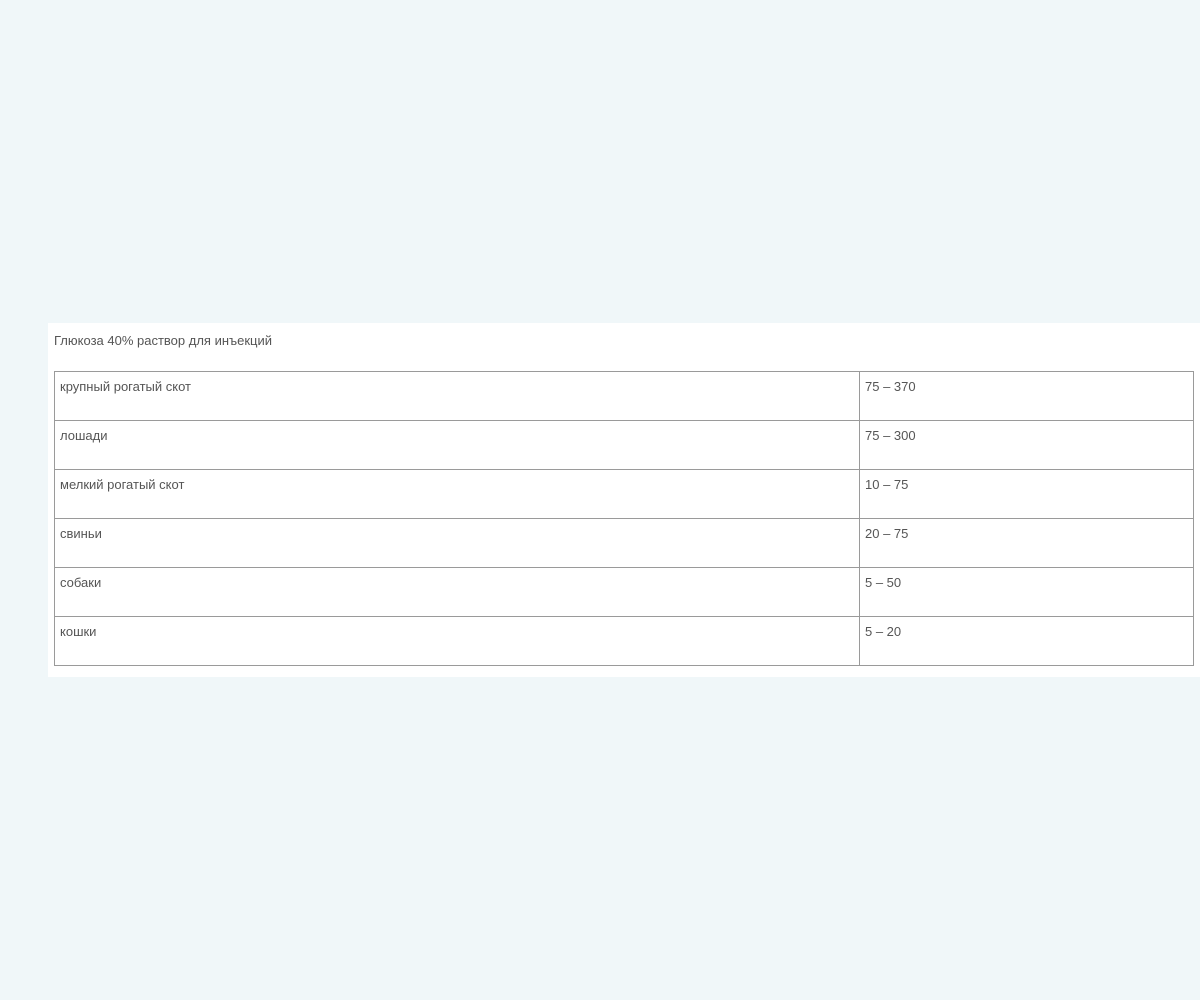 The width and height of the screenshot is (1200, 1000). Describe the element at coordinates (457, 494) in the screenshot. I see `animal-cell: мелкий рогатый скот` at that location.